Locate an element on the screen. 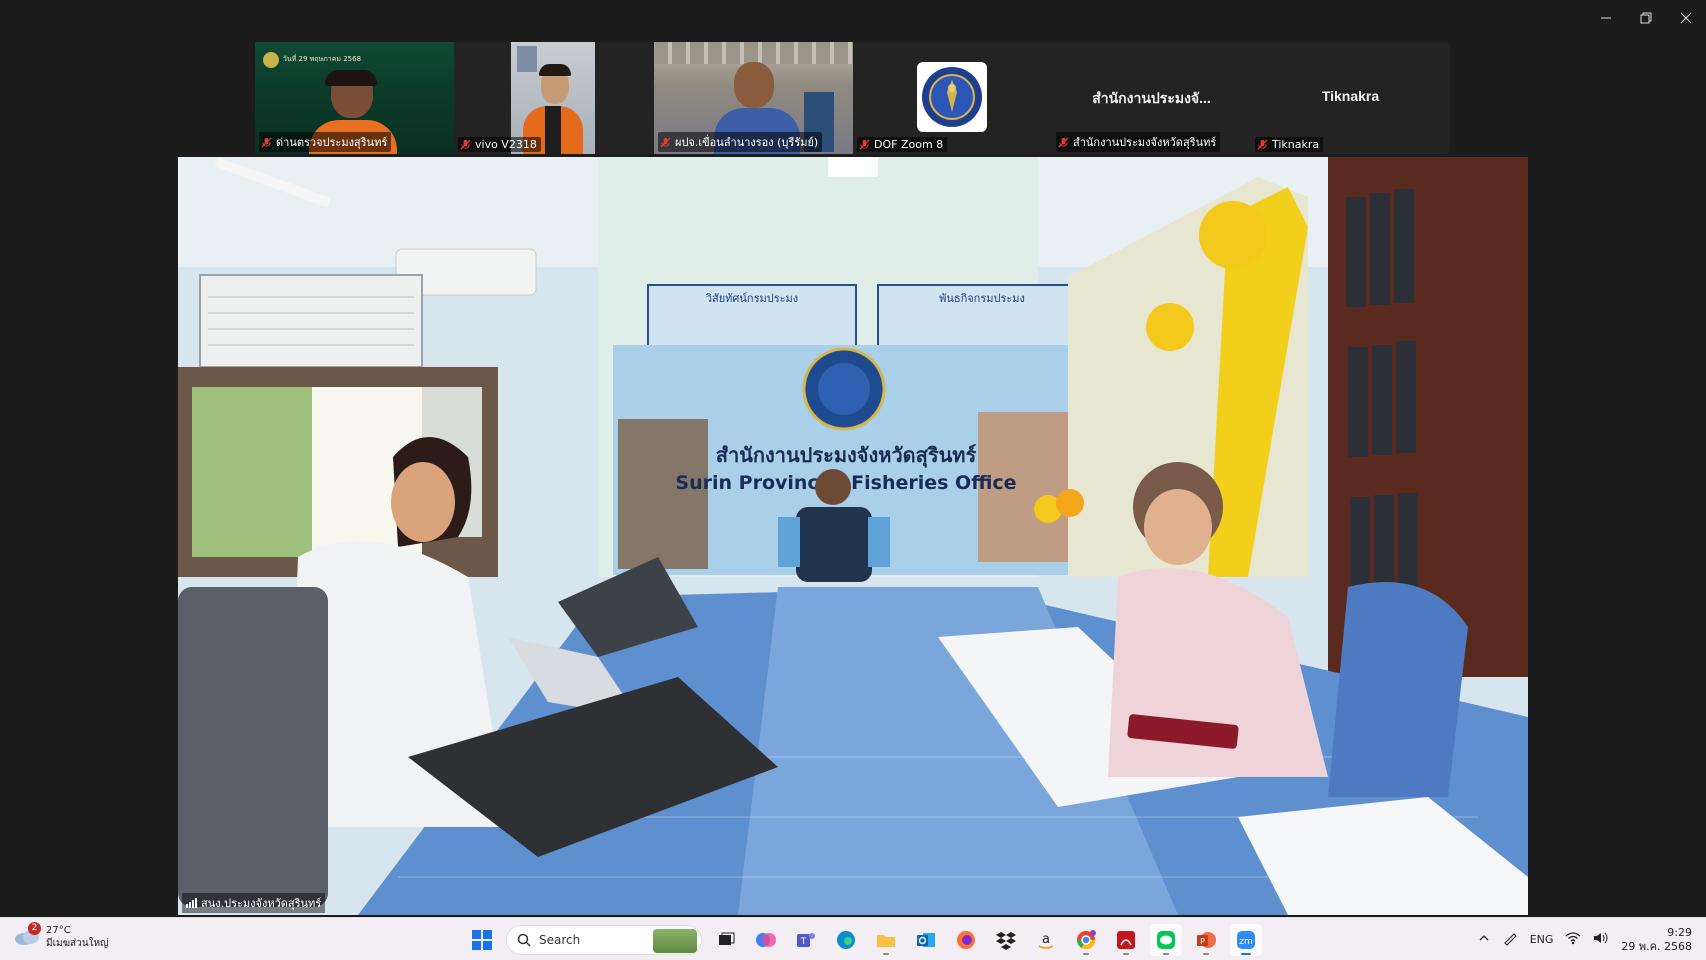 The width and height of the screenshot is (1706, 960). dropbox-icon is located at coordinates (1006, 940).